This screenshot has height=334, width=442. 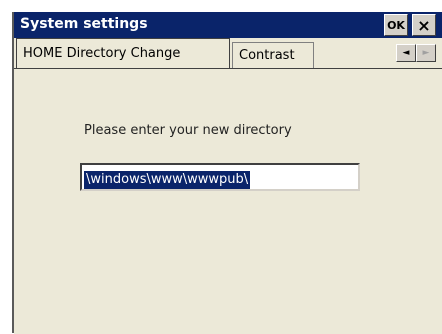 I want to click on directory-prompt: Please enter your new directory, so click(x=188, y=130).